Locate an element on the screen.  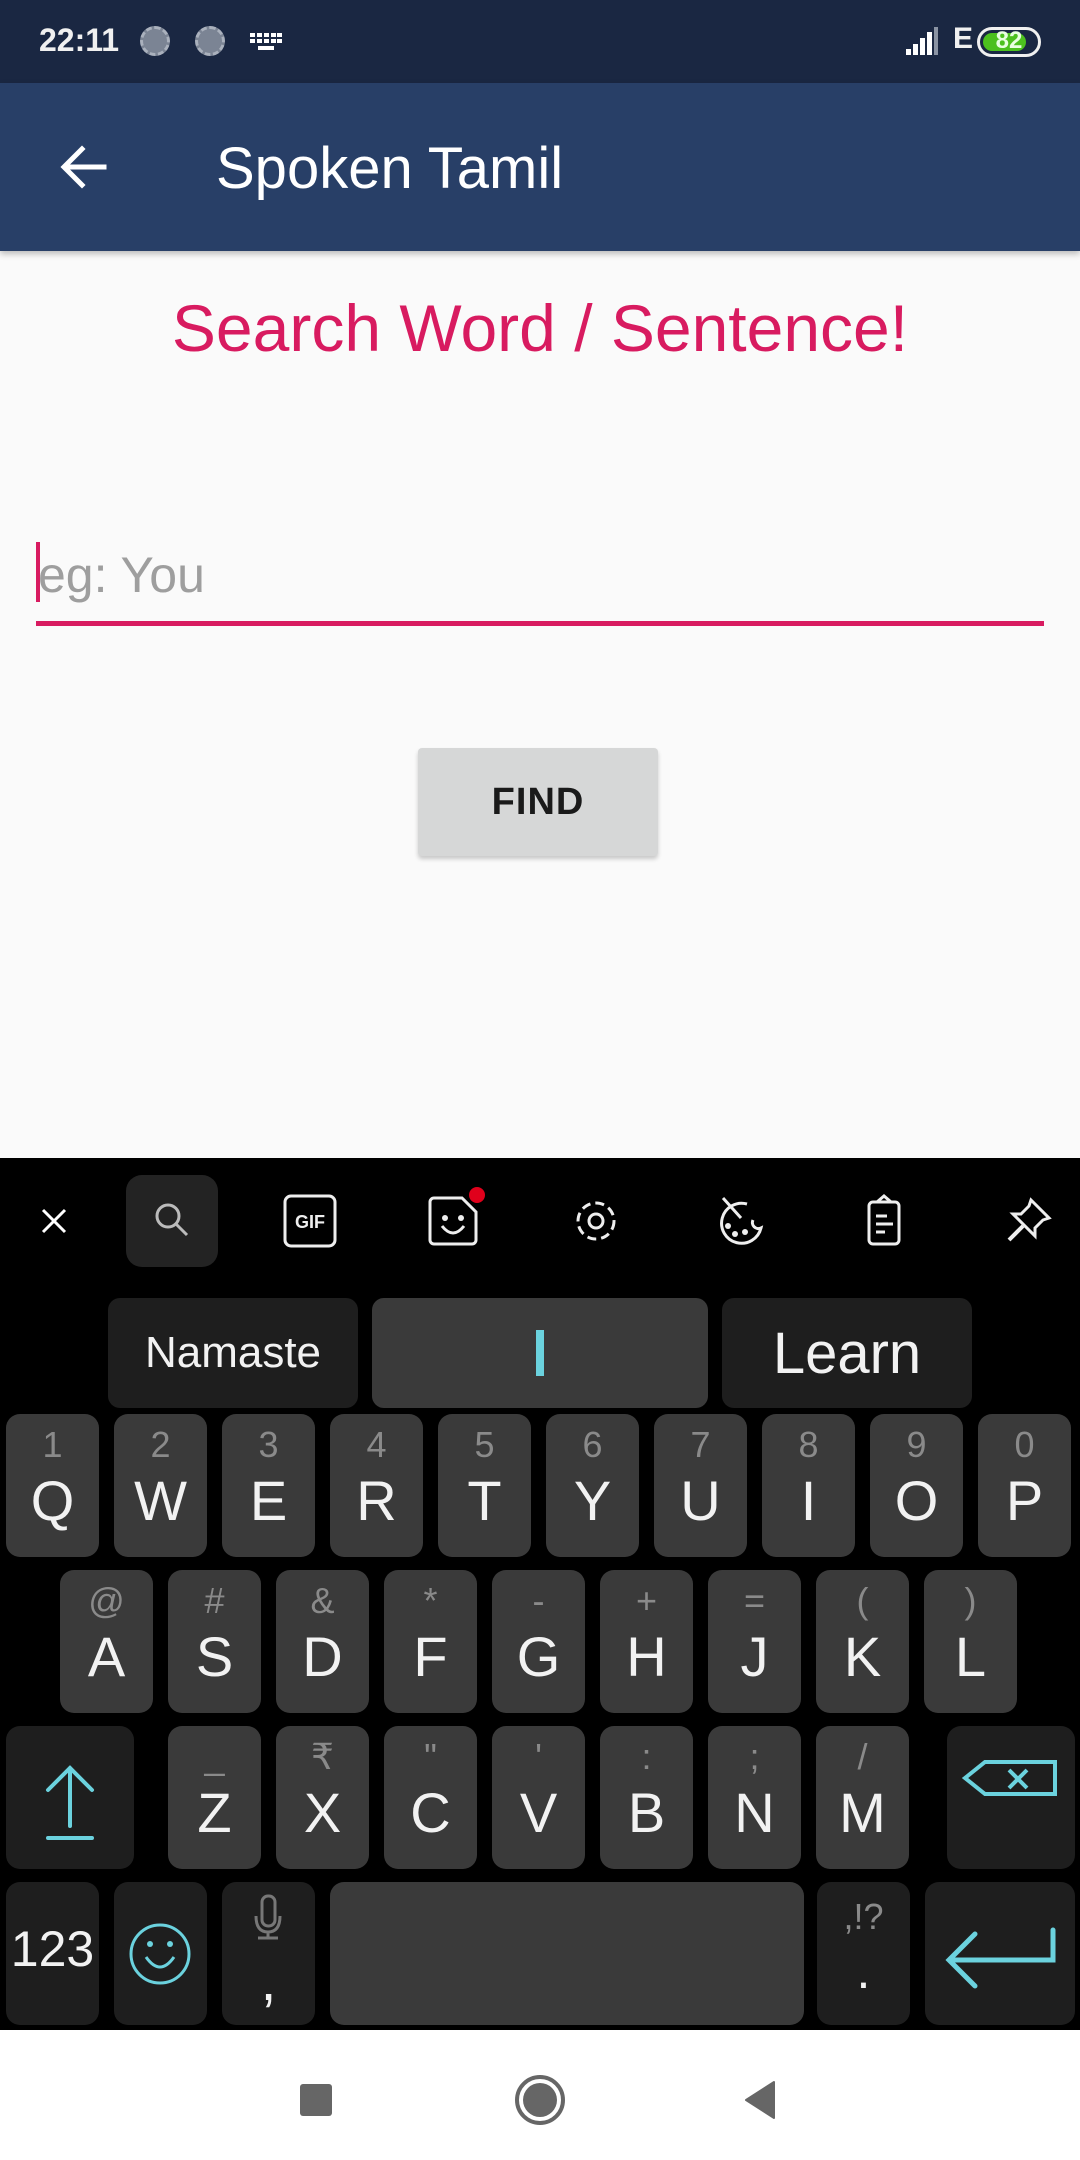
keyboard-icon is located at coordinates (266, 41).